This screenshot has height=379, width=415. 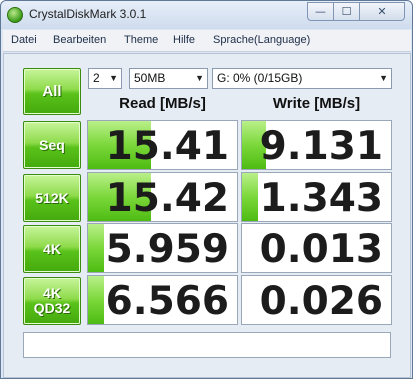 I want to click on 512k-button: 512K, so click(x=52, y=198).